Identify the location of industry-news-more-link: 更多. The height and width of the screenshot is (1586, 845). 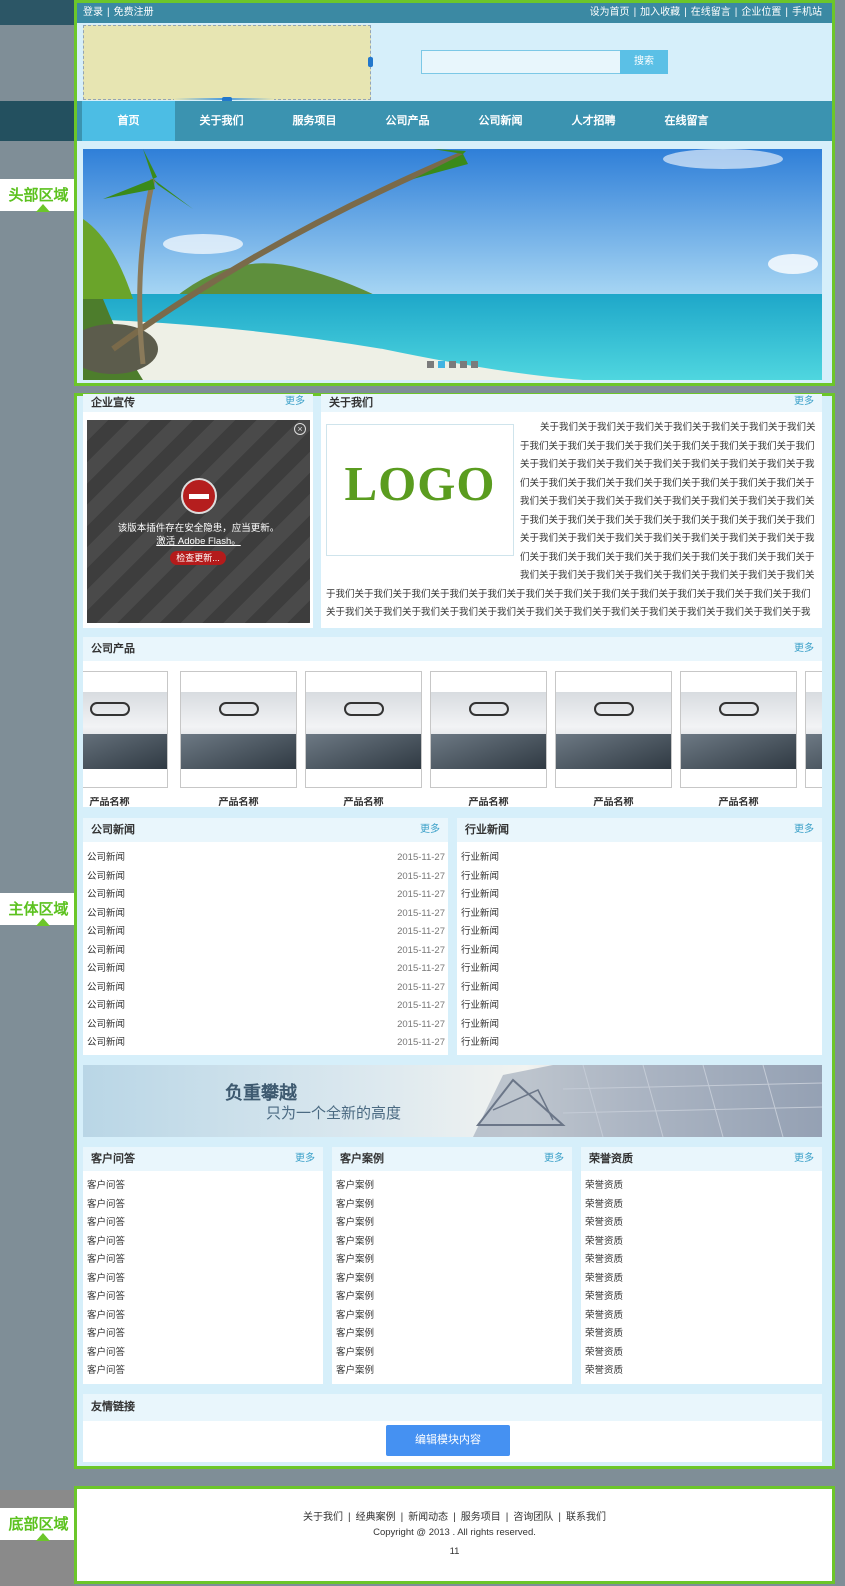
(804, 830).